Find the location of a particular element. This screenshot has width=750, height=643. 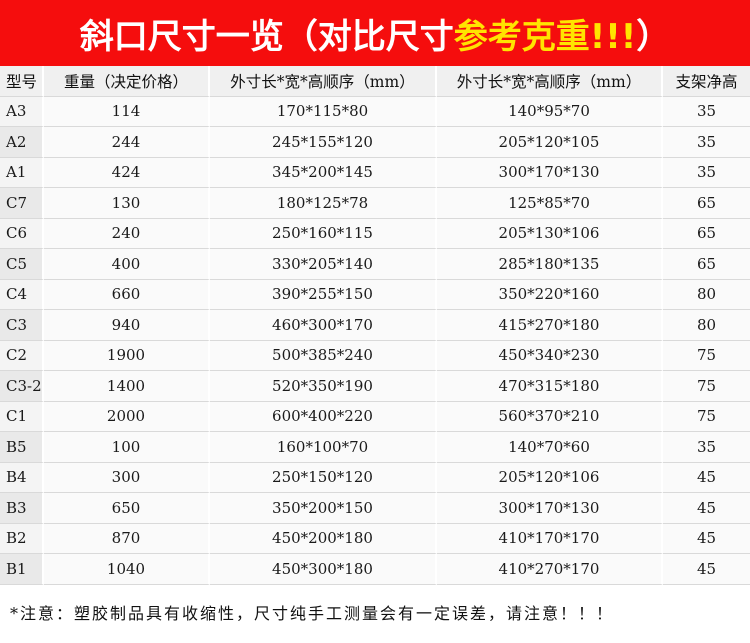

table-row: B1 1040 450*300*180 410*270*170 45 is located at coordinates (375, 569).